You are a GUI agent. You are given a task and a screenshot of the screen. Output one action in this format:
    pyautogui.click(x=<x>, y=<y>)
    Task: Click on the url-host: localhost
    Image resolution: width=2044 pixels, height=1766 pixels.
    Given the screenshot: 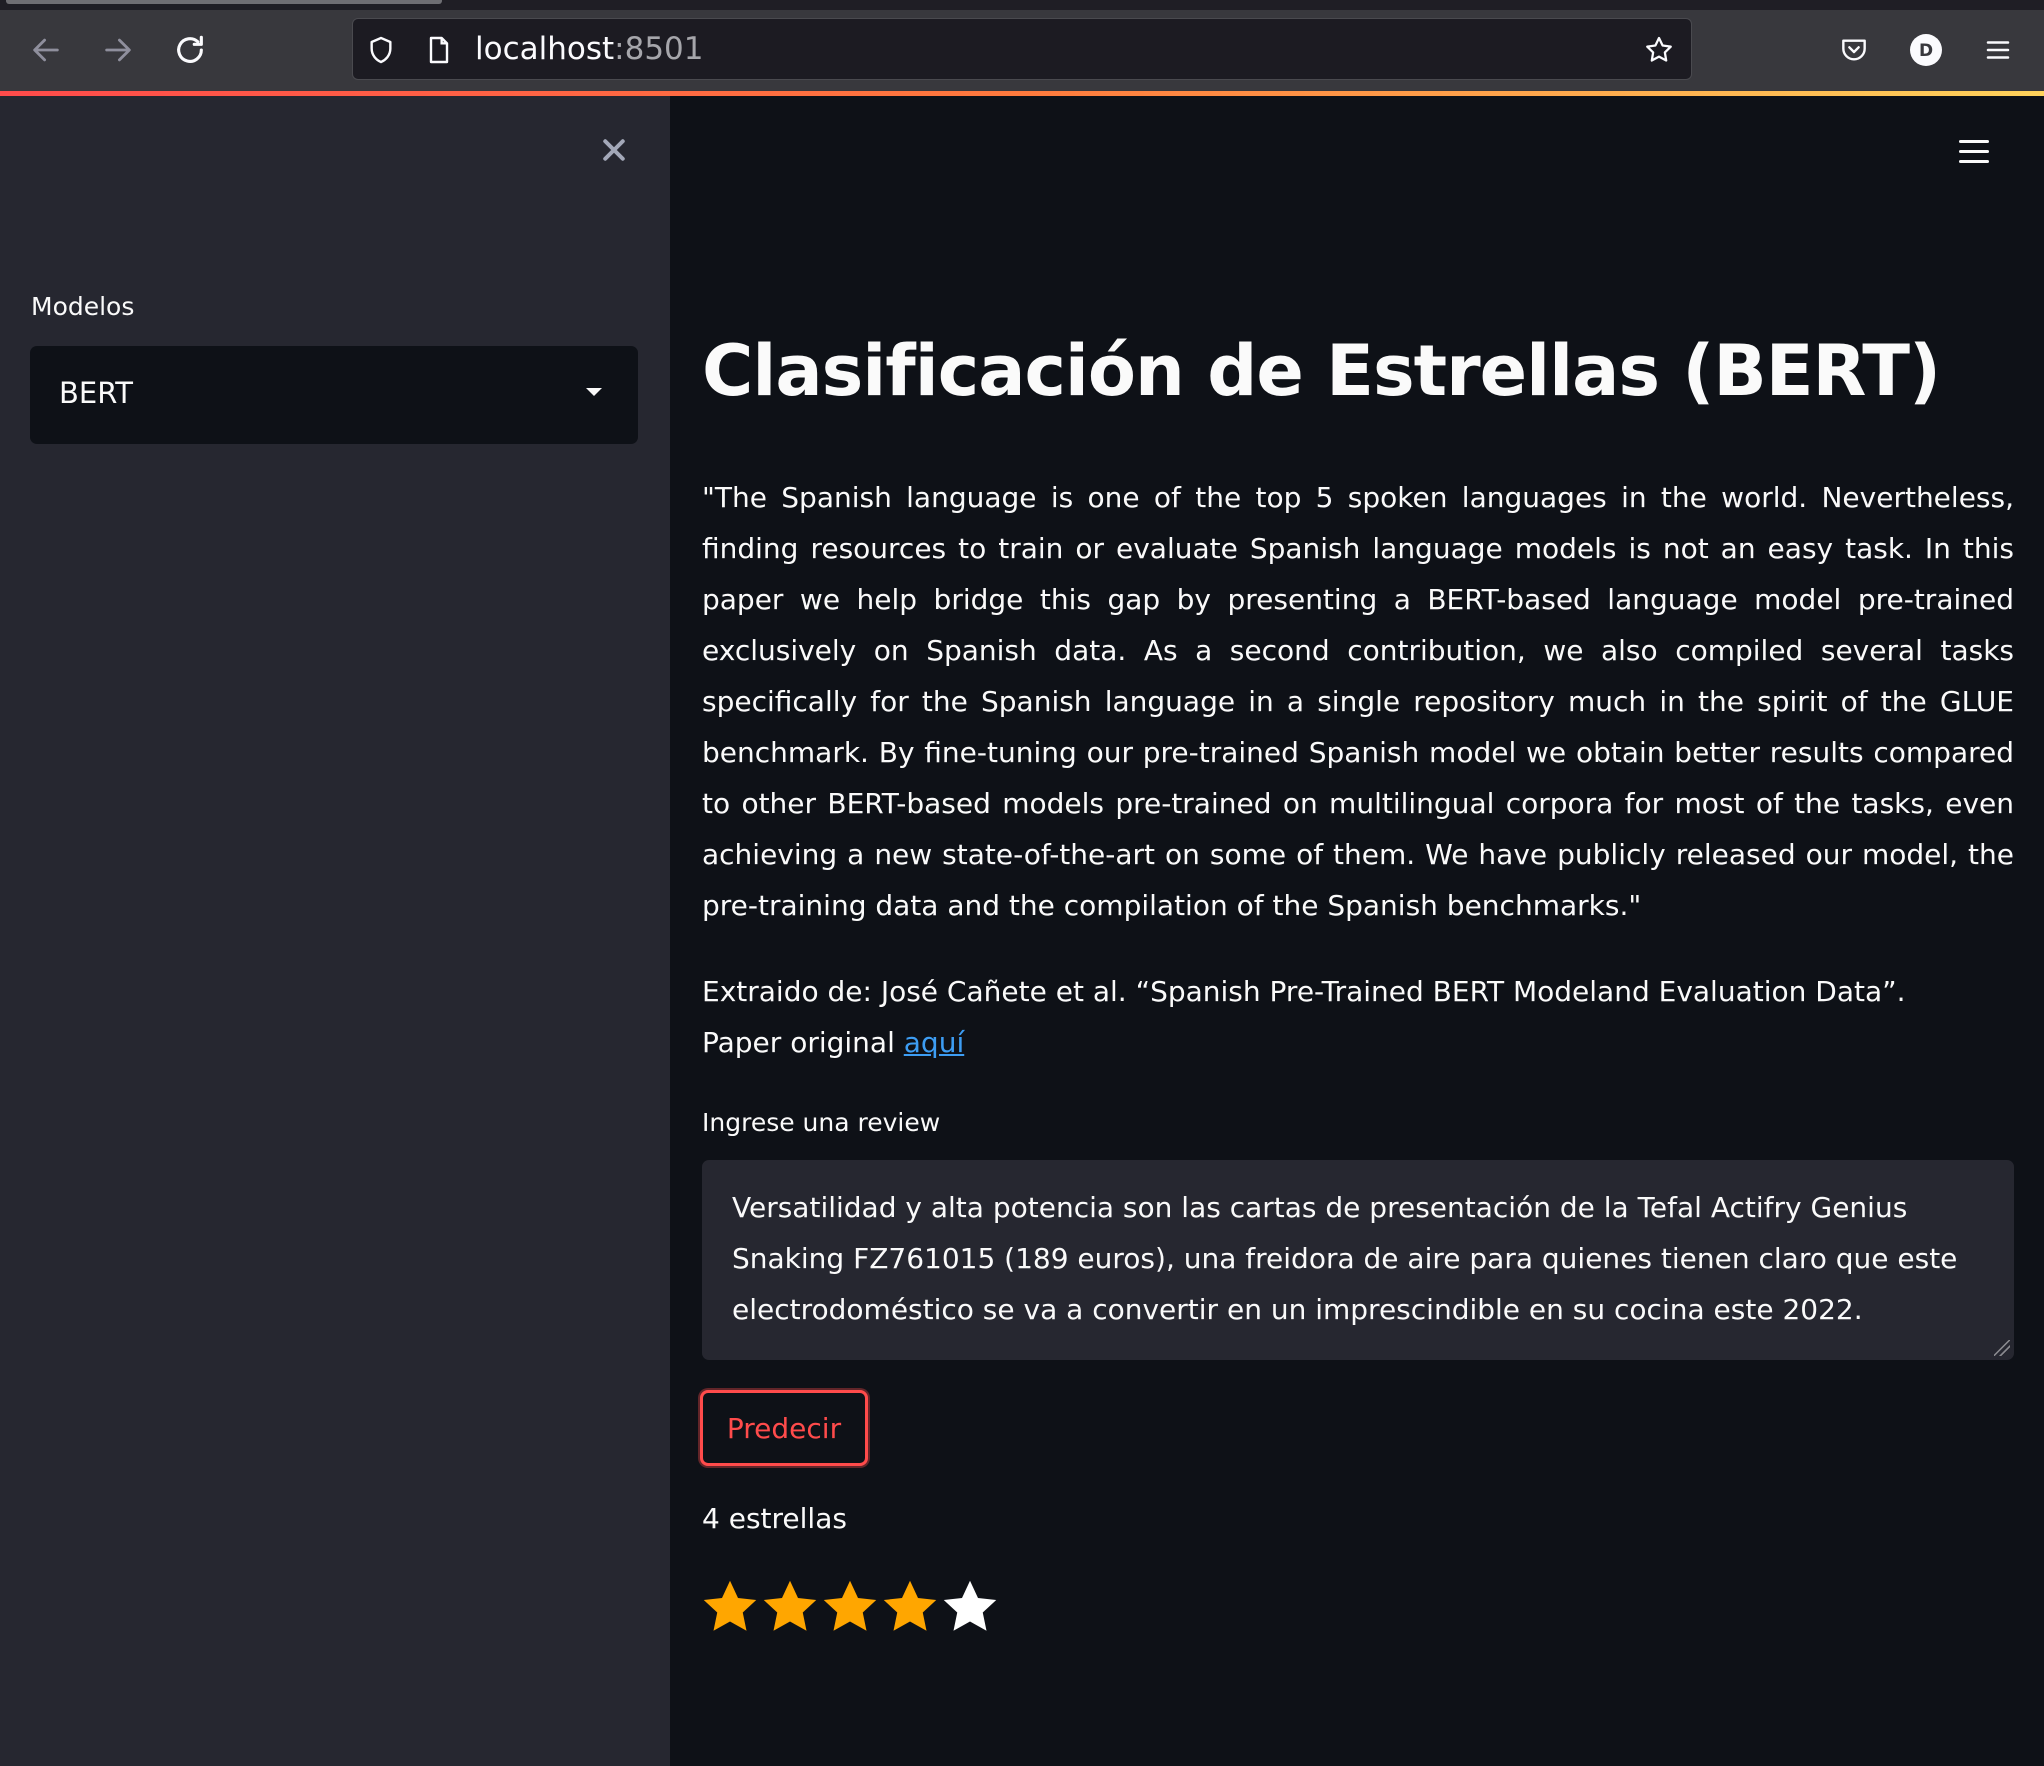 What is the action you would take?
    pyautogui.click(x=545, y=49)
    